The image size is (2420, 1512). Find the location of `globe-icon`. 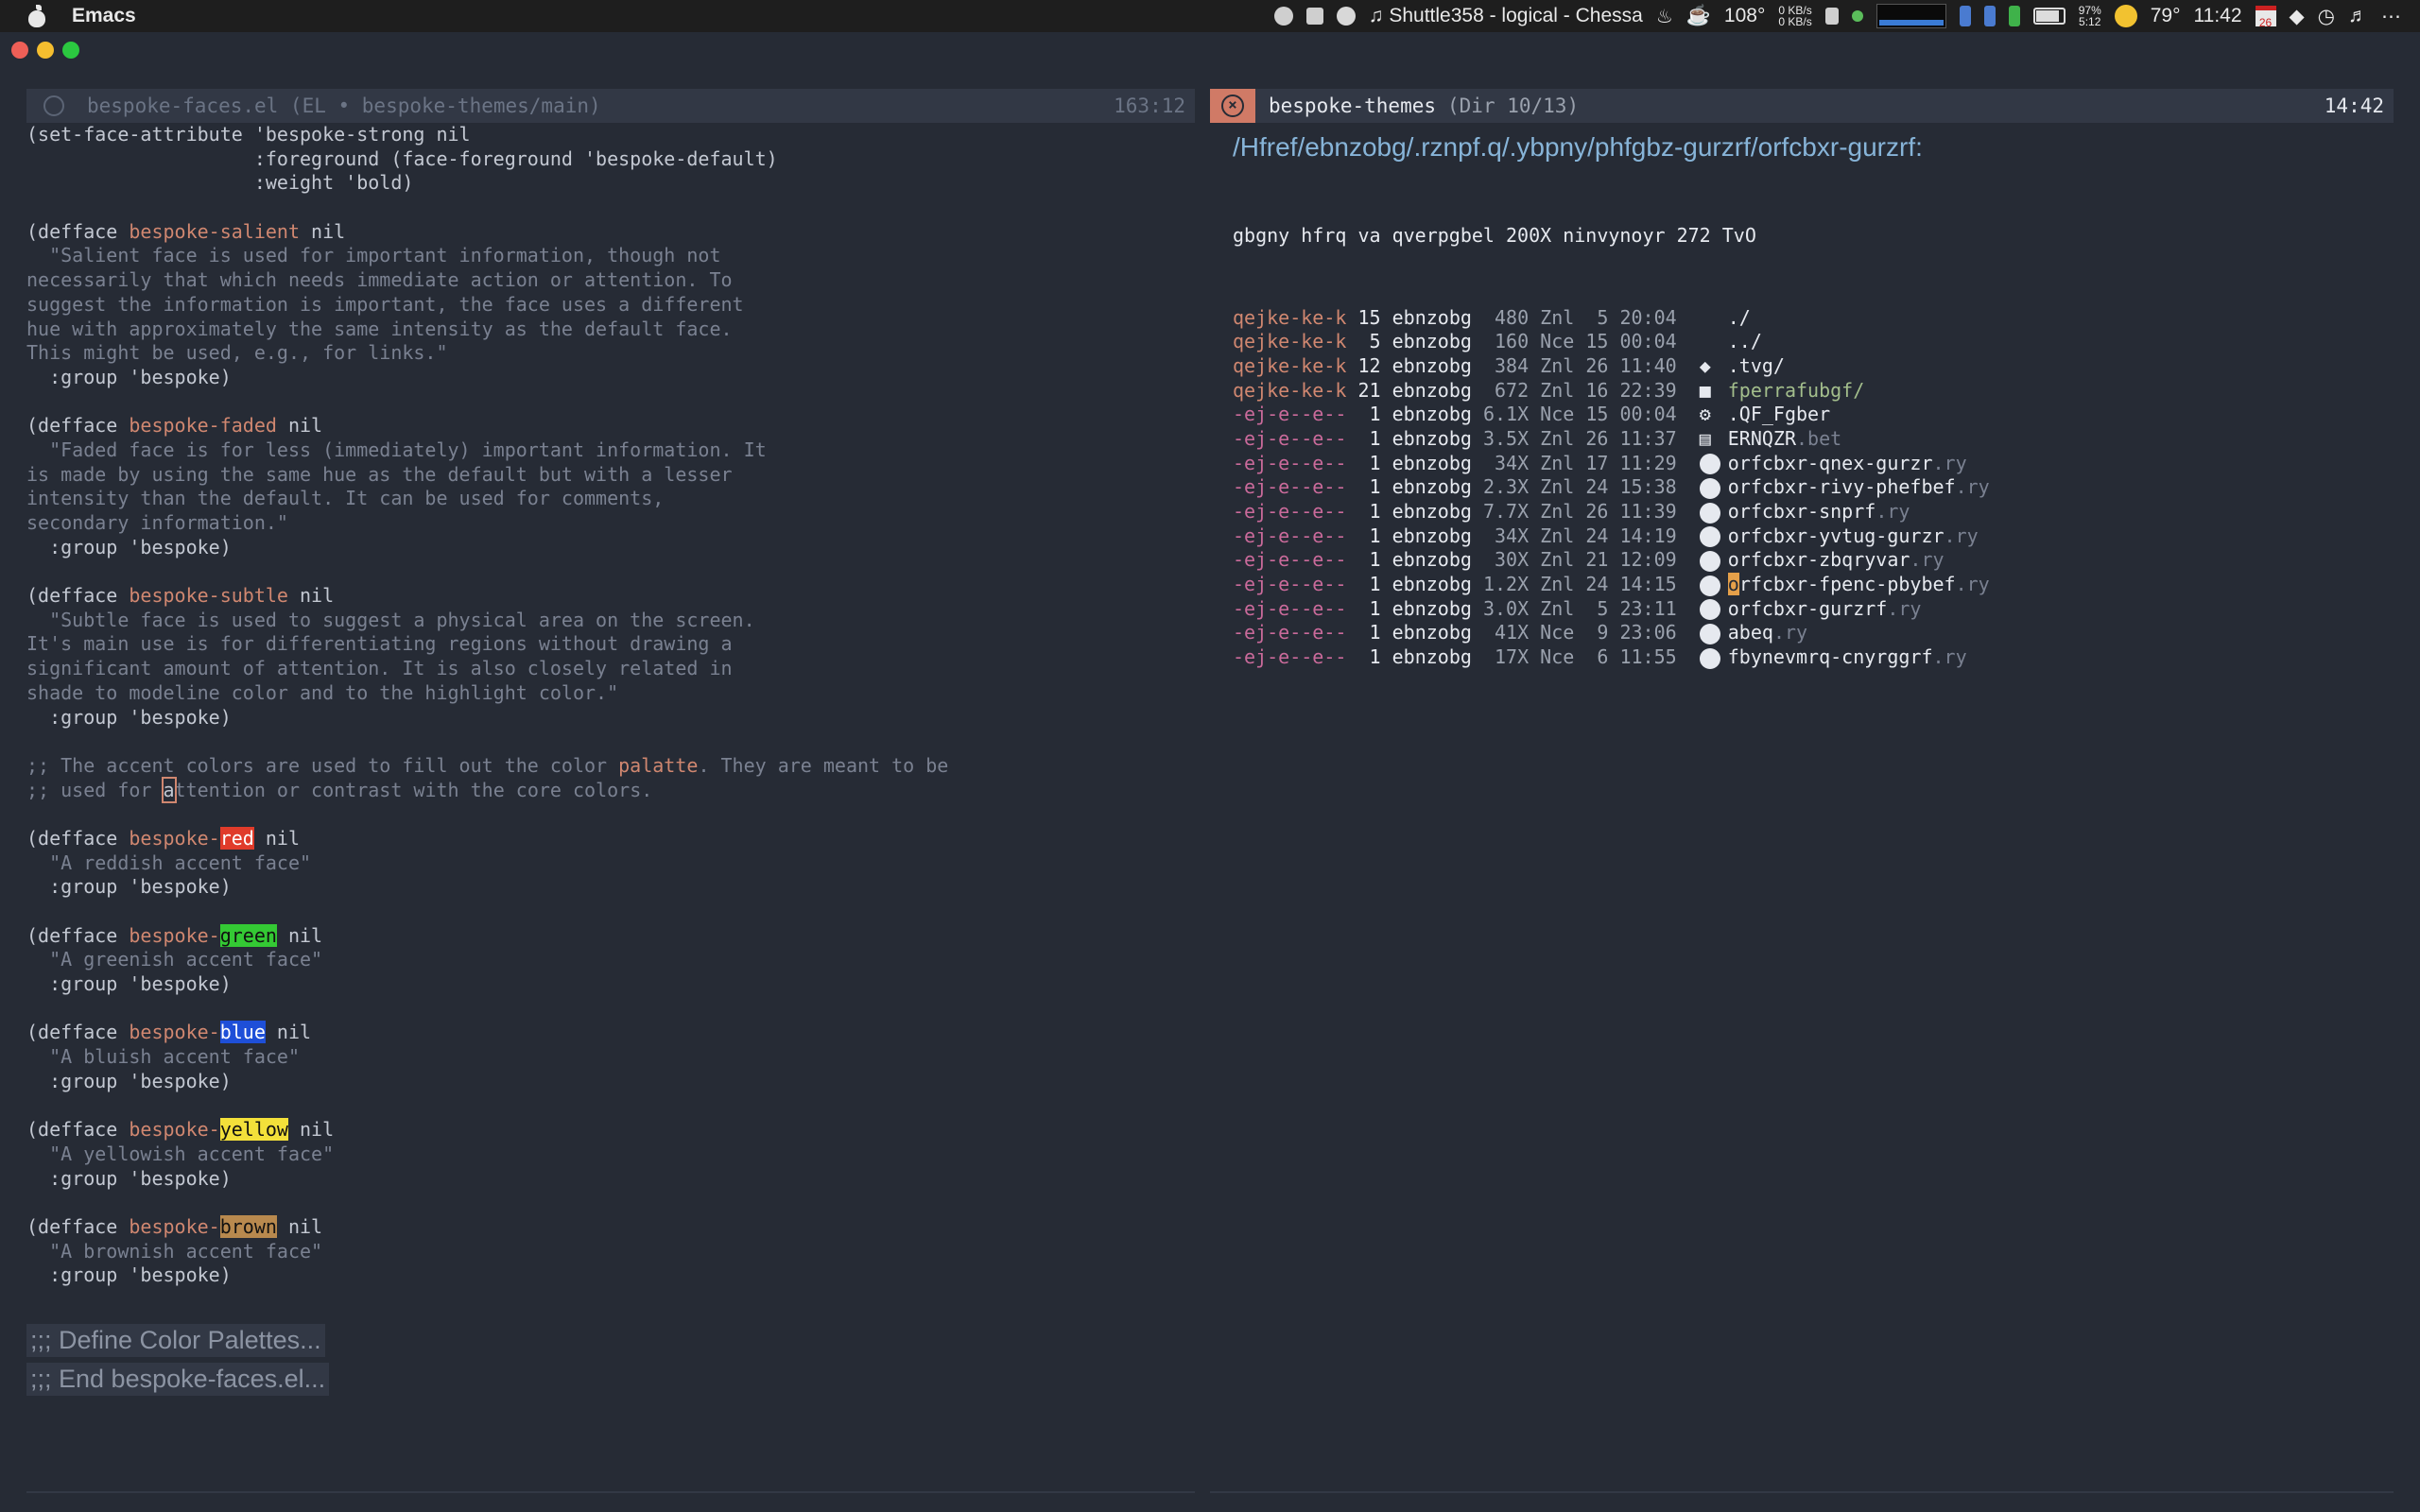

globe-icon is located at coordinates (1283, 16).